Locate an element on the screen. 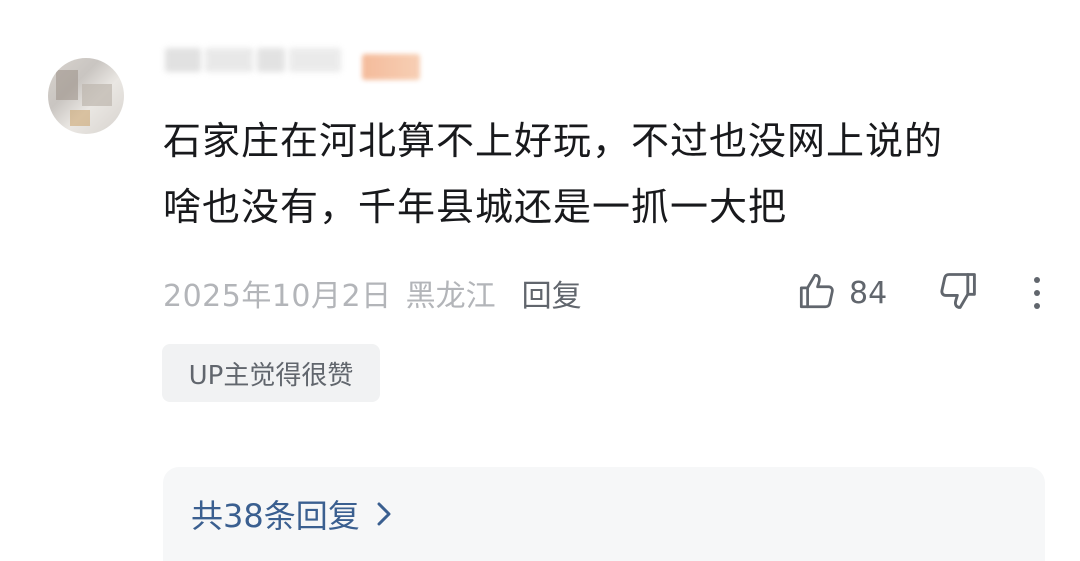 The height and width of the screenshot is (561, 1080). more-options-button is located at coordinates (1037, 293).